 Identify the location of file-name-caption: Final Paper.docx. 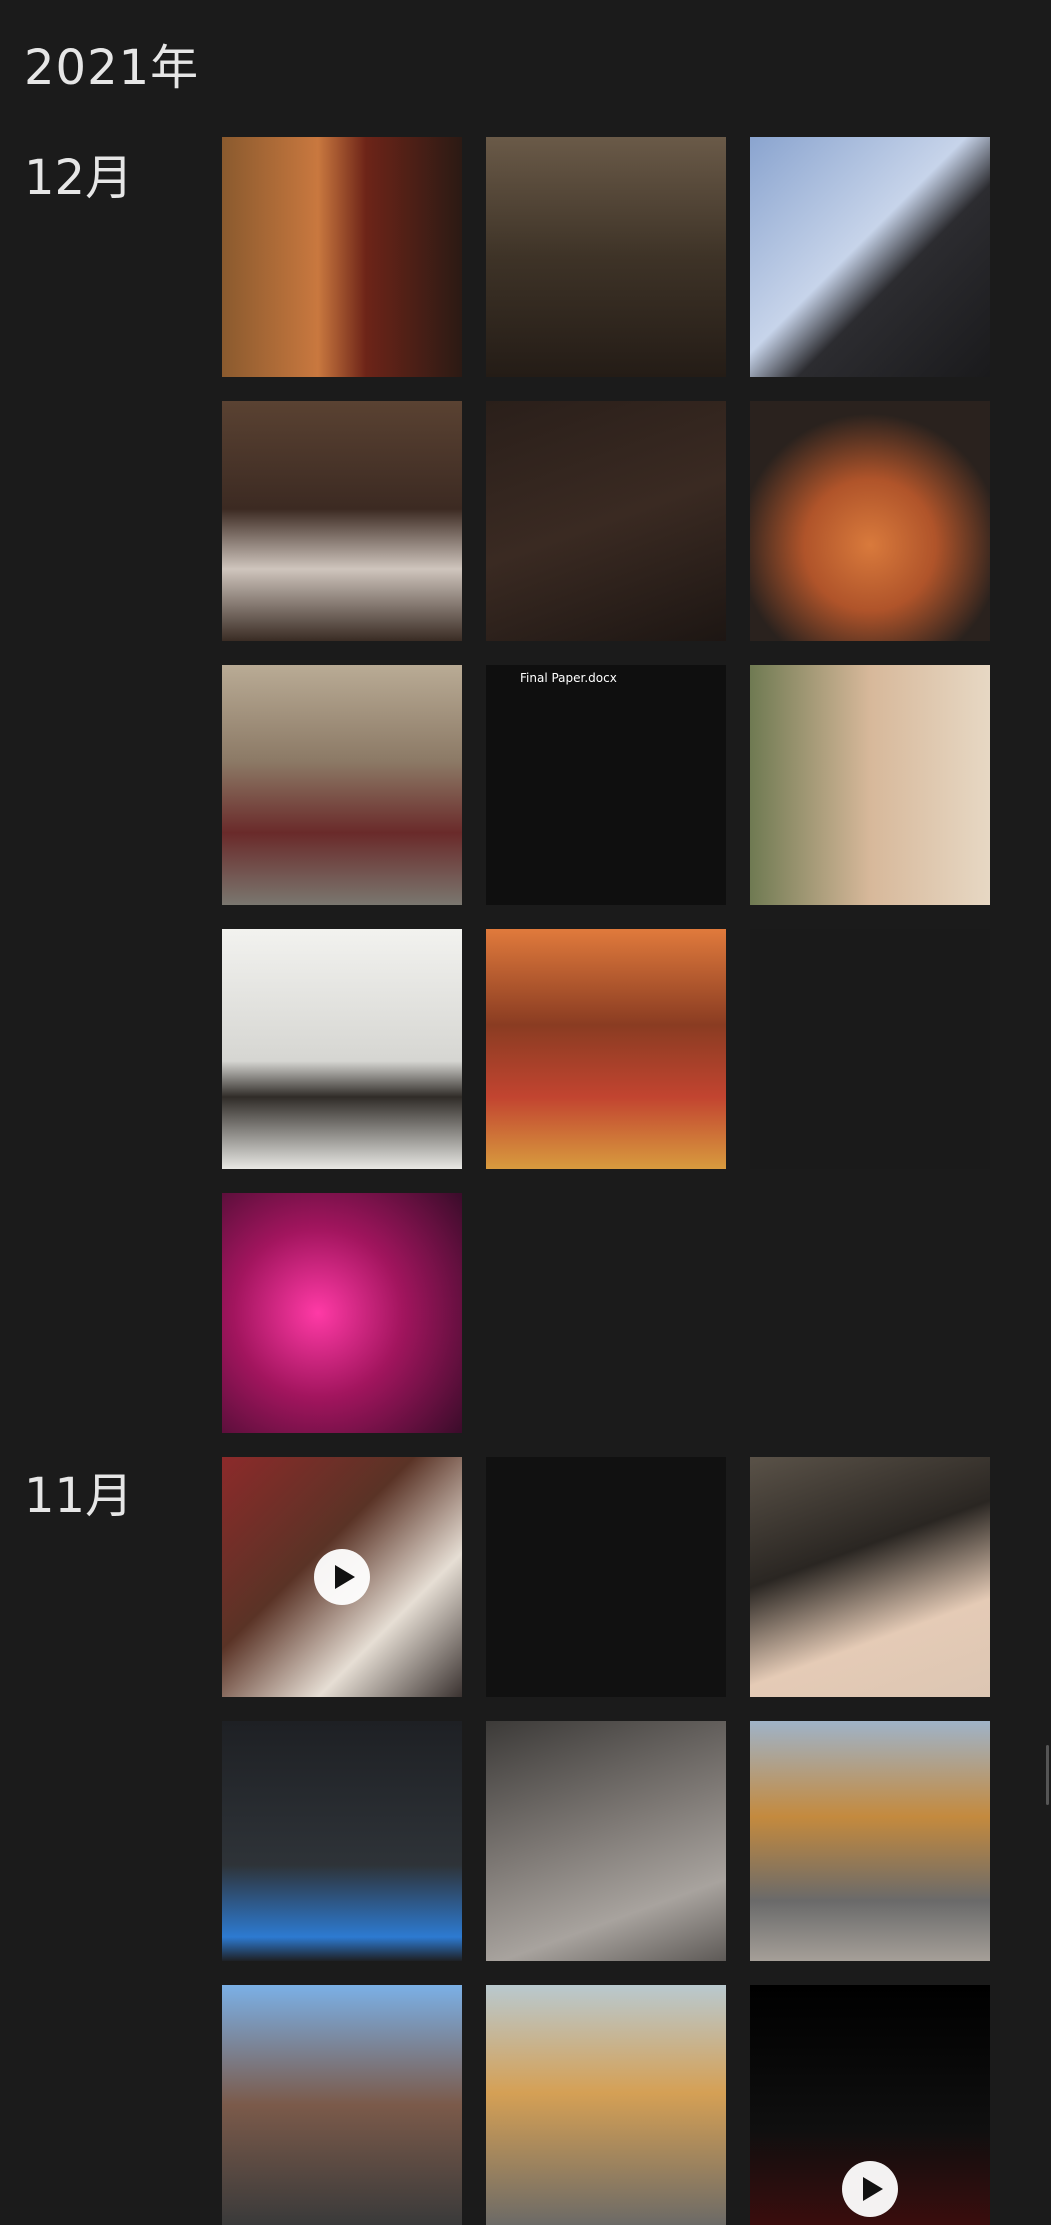
(568, 678).